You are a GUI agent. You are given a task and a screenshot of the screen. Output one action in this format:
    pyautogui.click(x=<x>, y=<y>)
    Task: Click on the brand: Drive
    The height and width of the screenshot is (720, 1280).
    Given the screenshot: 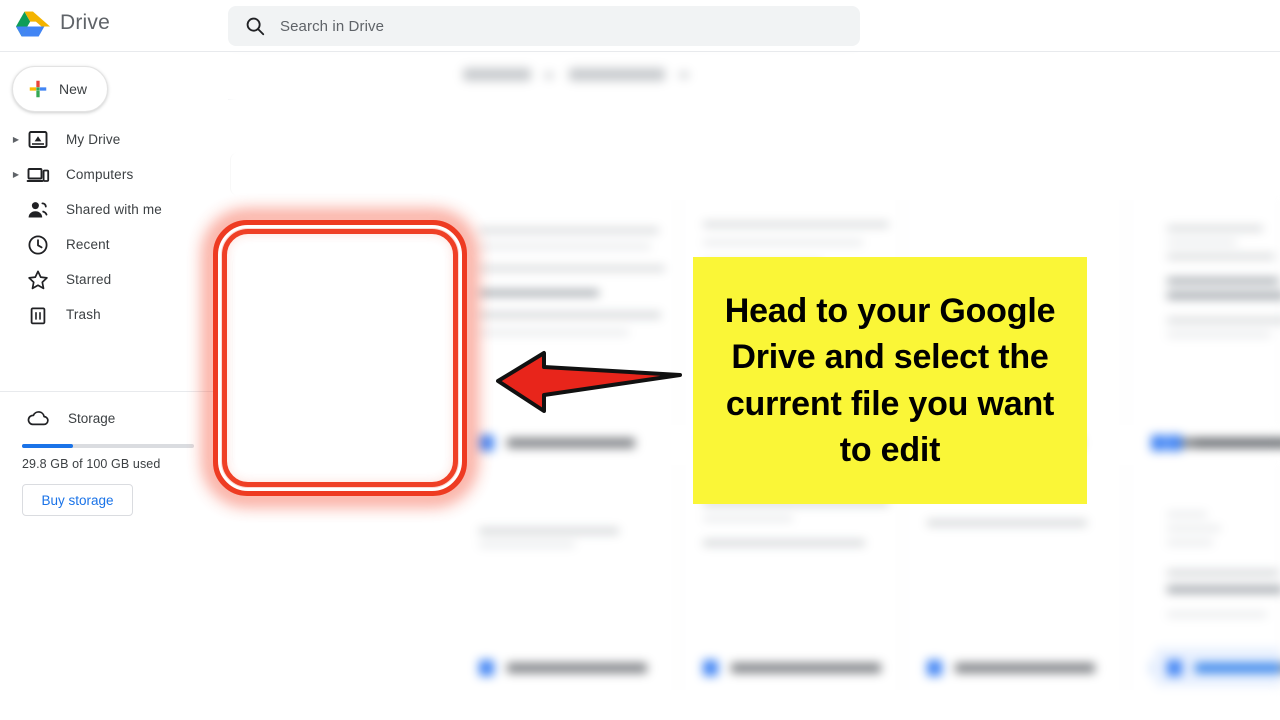 What is the action you would take?
    pyautogui.click(x=63, y=23)
    